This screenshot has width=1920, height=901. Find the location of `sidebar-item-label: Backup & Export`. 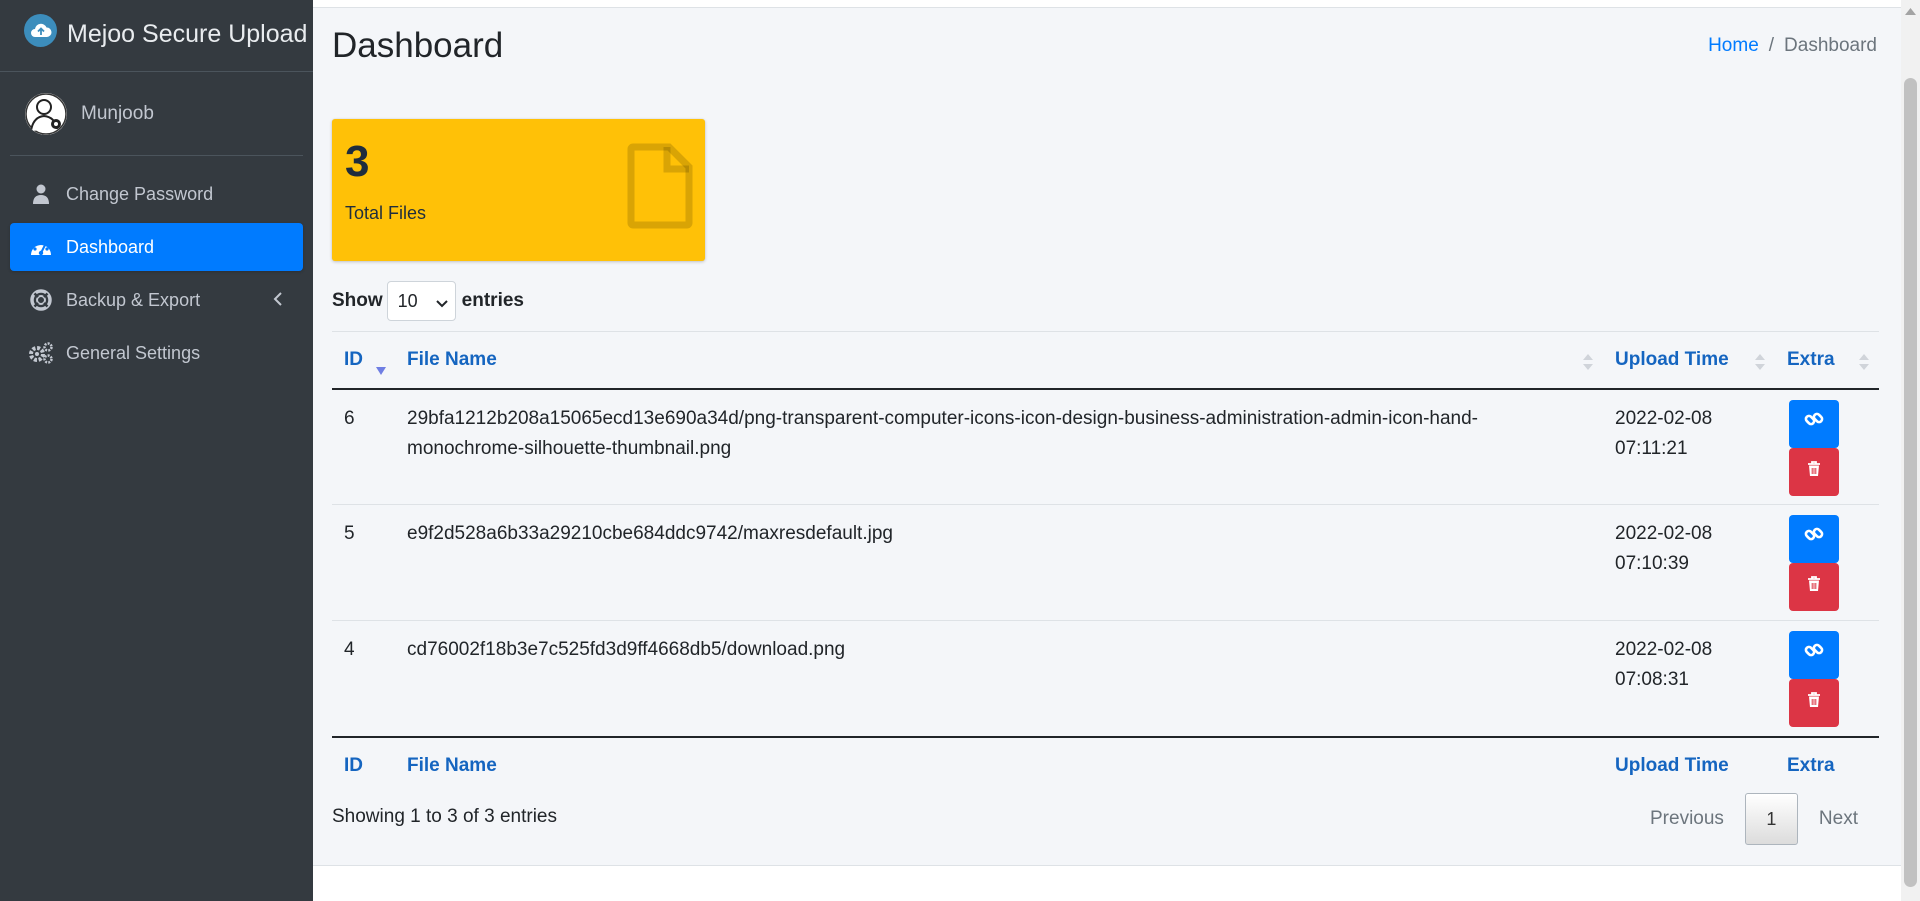

sidebar-item-label: Backup & Export is located at coordinates (133, 299).